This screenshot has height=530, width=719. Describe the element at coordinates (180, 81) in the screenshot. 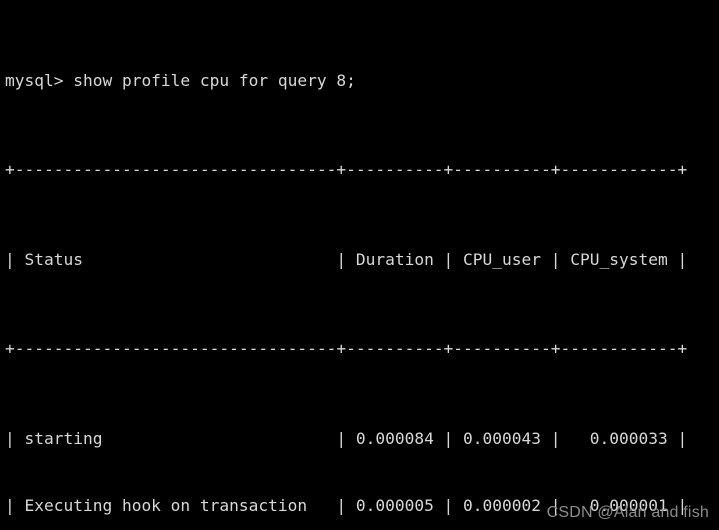

I see `command-line: mysql> show profile cpu for query 8;` at that location.